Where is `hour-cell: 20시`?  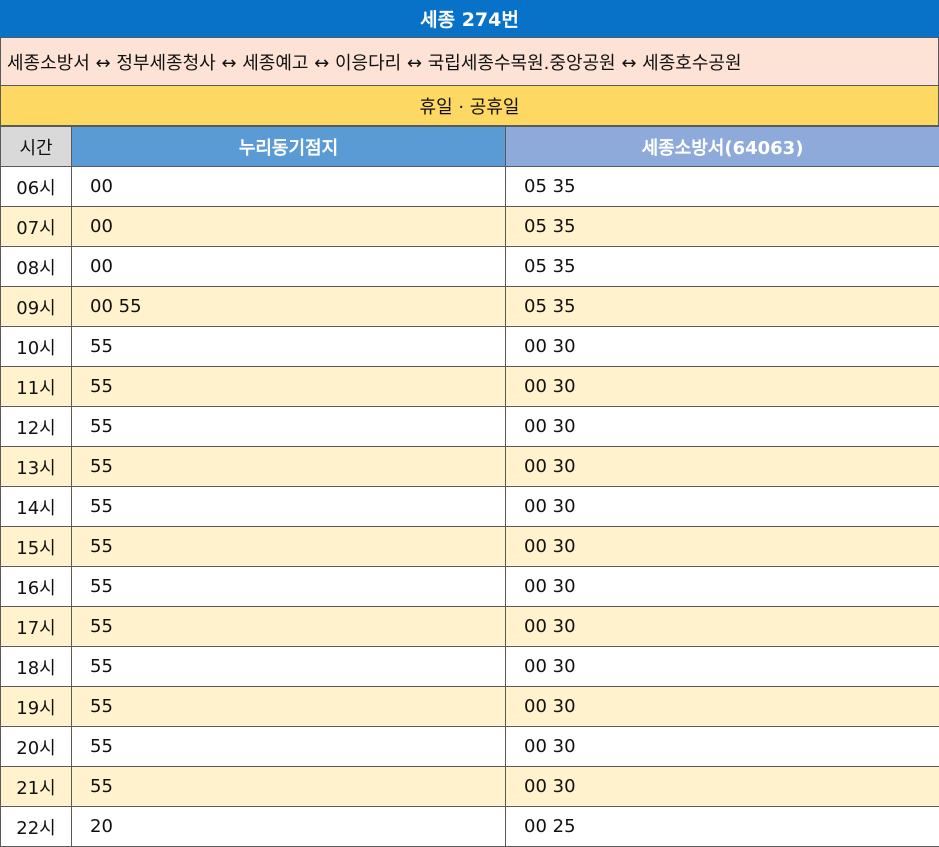
hour-cell: 20시 is located at coordinates (36, 747).